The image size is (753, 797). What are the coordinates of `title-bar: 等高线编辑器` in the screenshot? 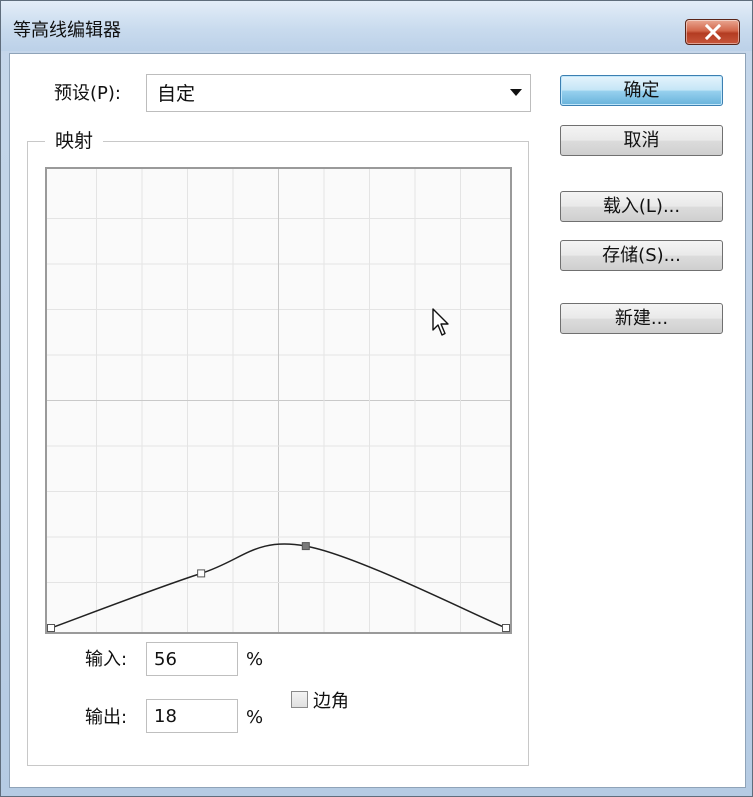 It's located at (376, 26).